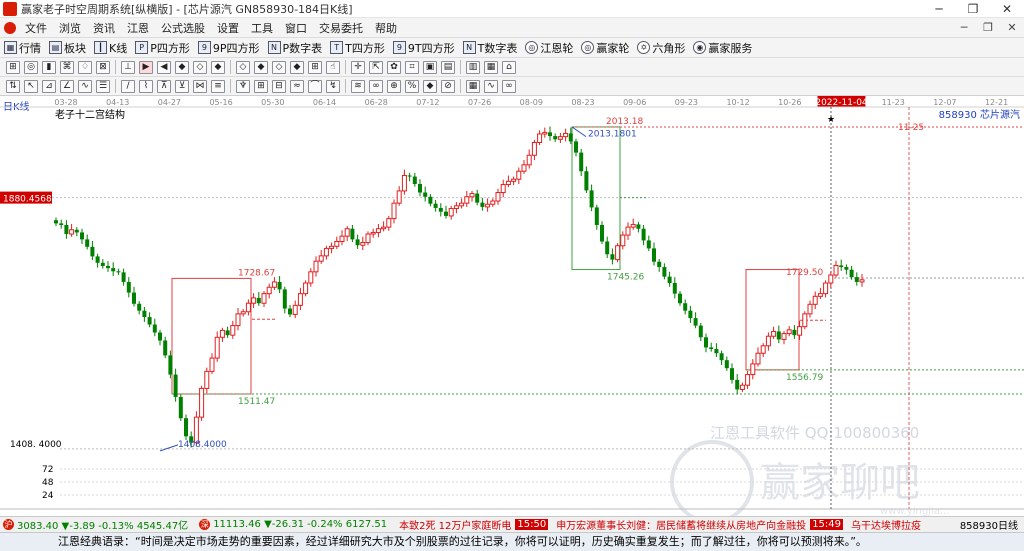  Describe the element at coordinates (128, 86) in the screenshot. I see `tool-row2-6-icon: /` at that location.